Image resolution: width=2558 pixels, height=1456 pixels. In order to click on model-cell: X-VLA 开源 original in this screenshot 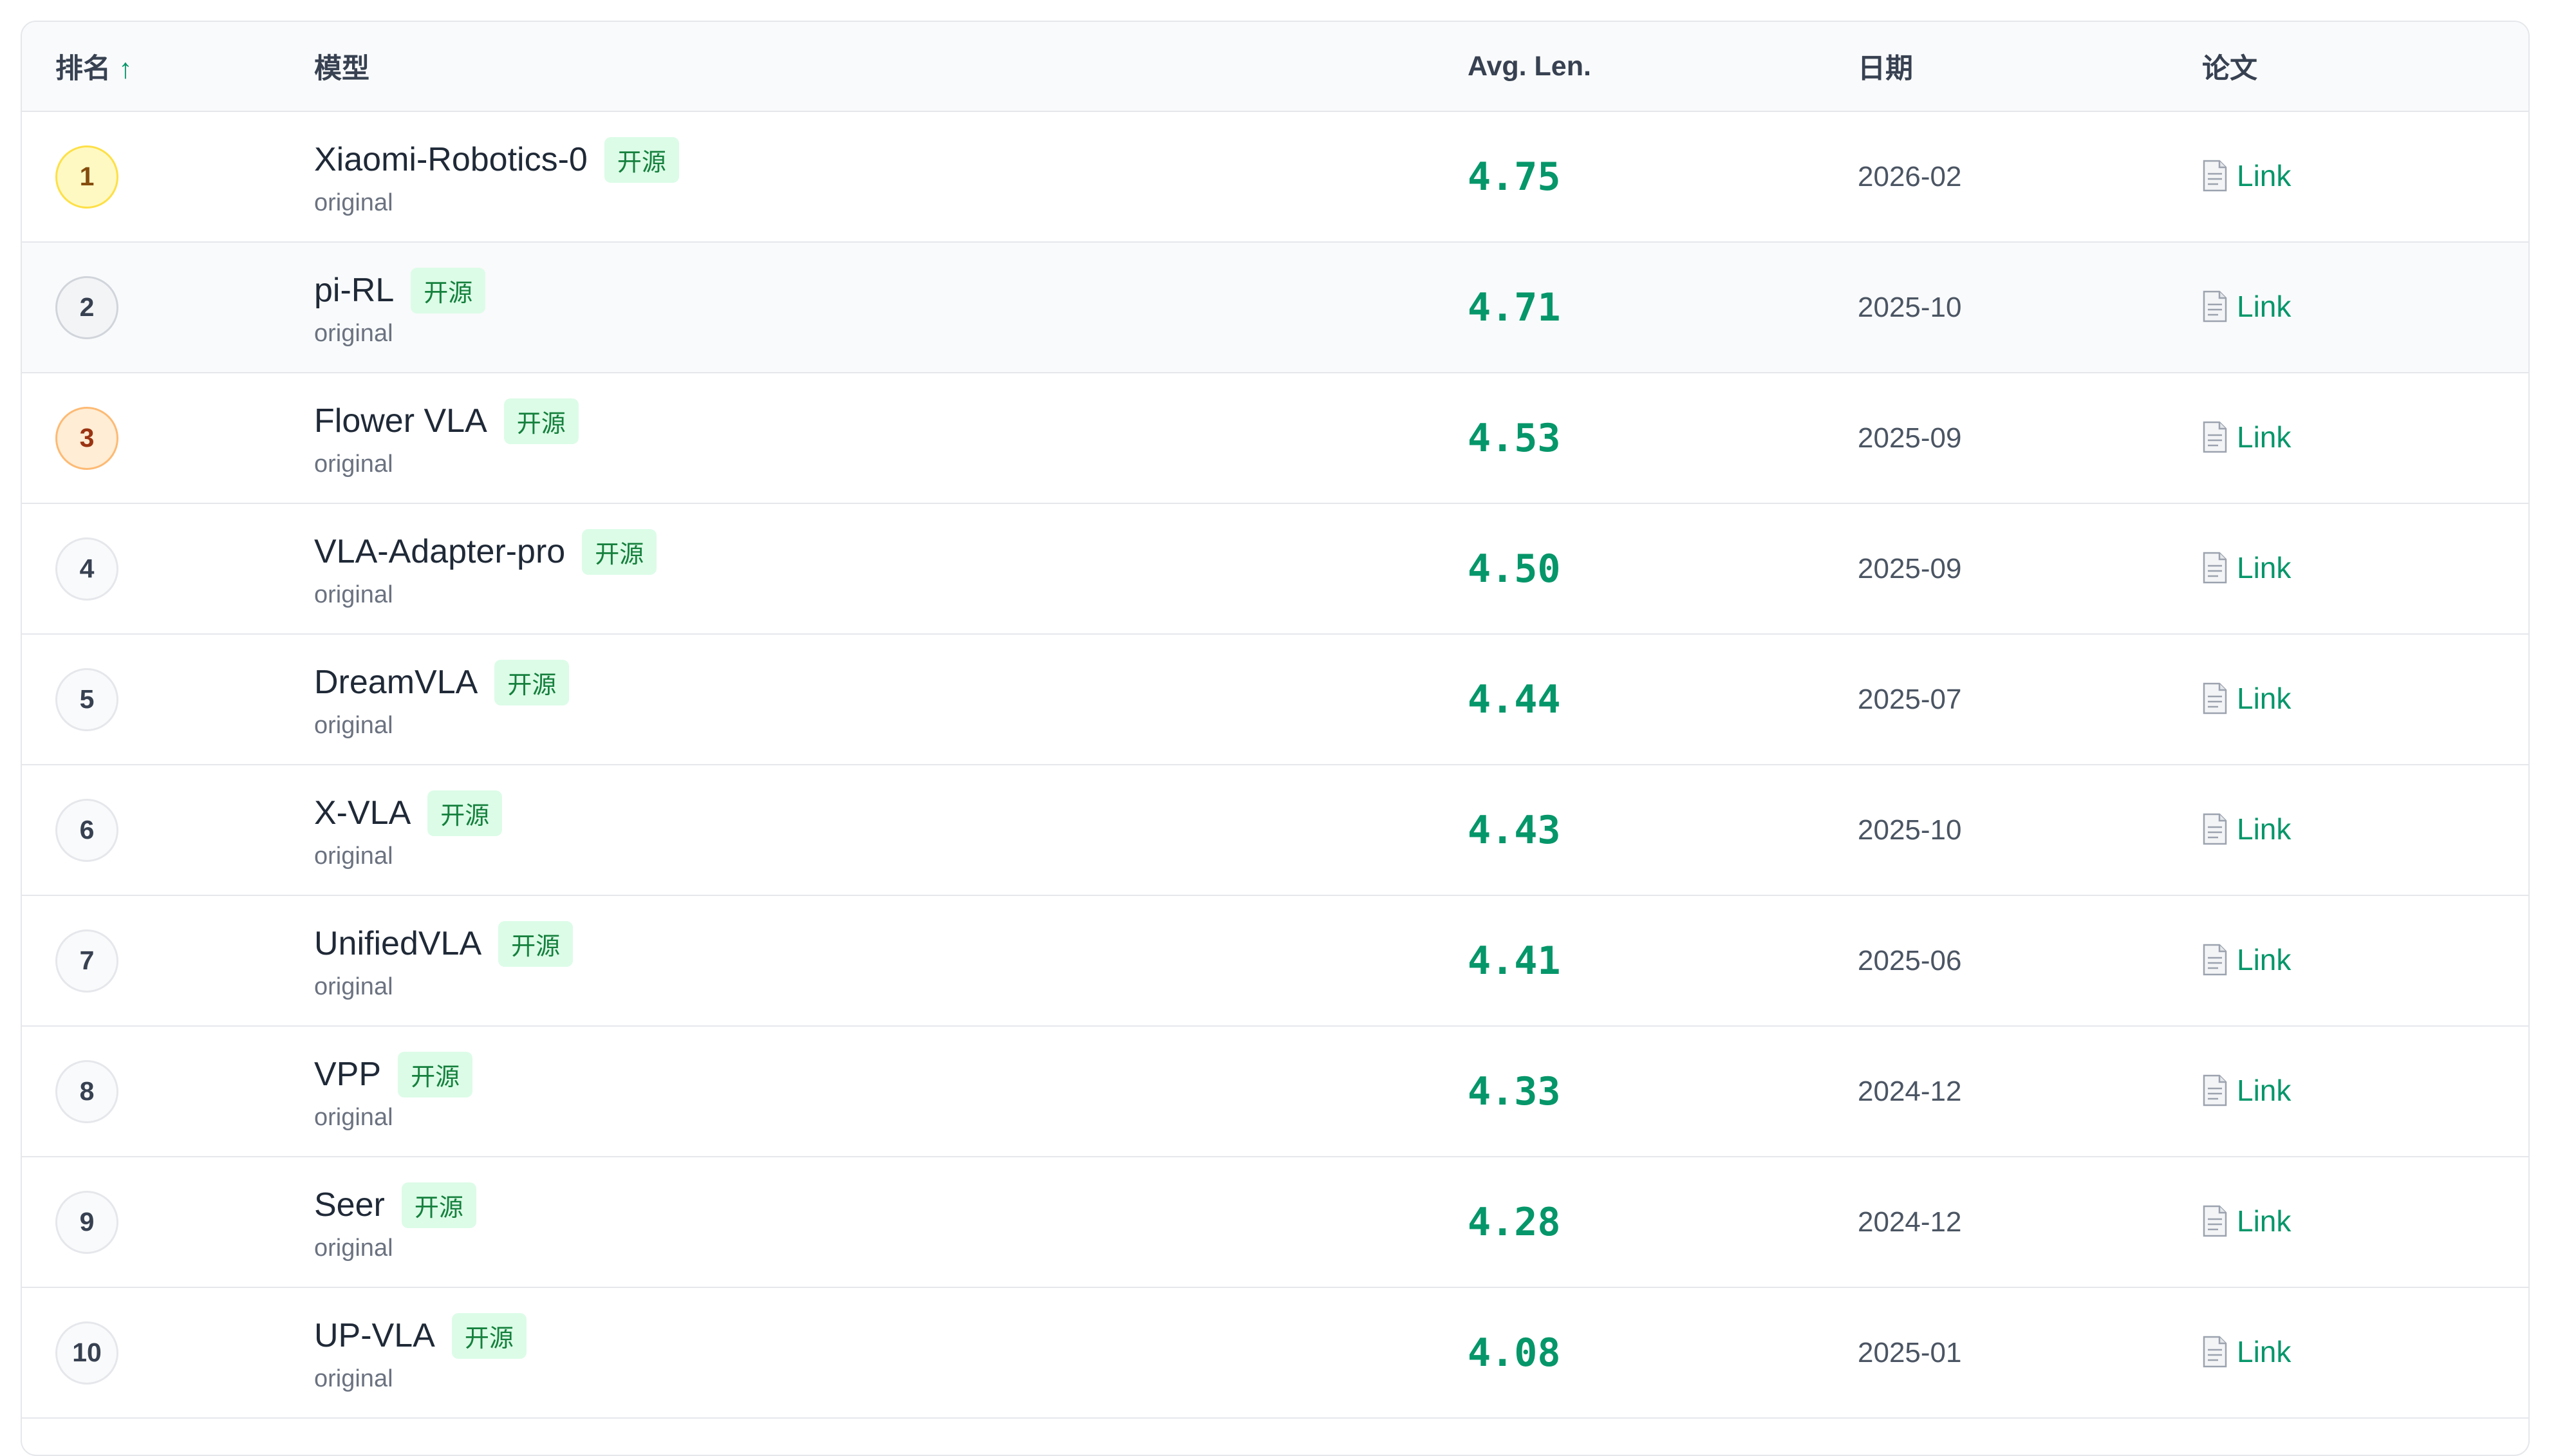, I will do `click(891, 830)`.